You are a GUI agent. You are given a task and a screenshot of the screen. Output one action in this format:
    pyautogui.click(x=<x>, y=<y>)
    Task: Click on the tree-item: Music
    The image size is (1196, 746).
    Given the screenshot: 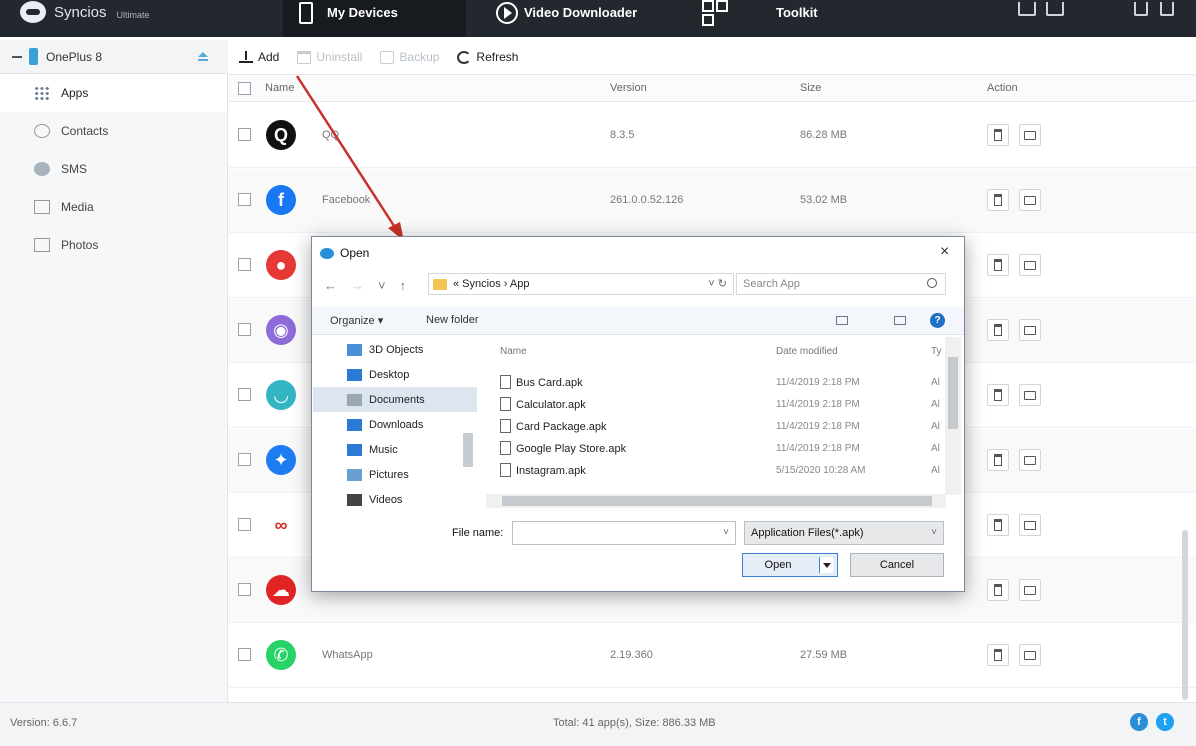 What is the action you would take?
    pyautogui.click(x=395, y=449)
    